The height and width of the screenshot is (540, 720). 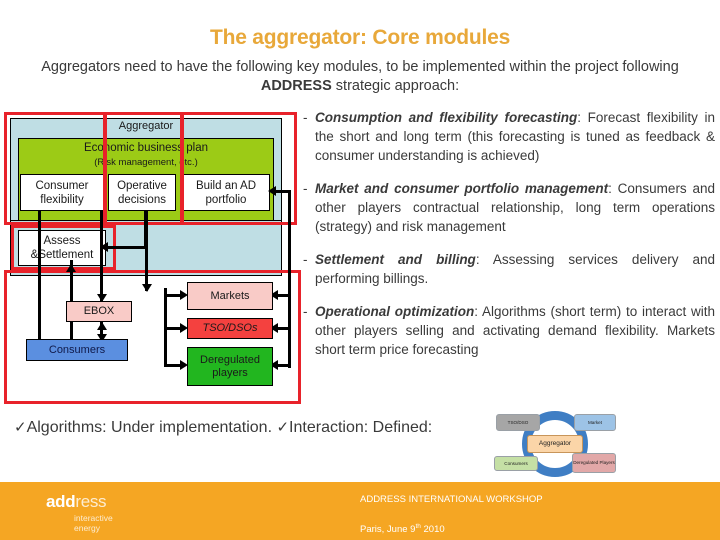 What do you see at coordinates (283, 295) in the screenshot?
I see `connector-markets-return` at bounding box center [283, 295].